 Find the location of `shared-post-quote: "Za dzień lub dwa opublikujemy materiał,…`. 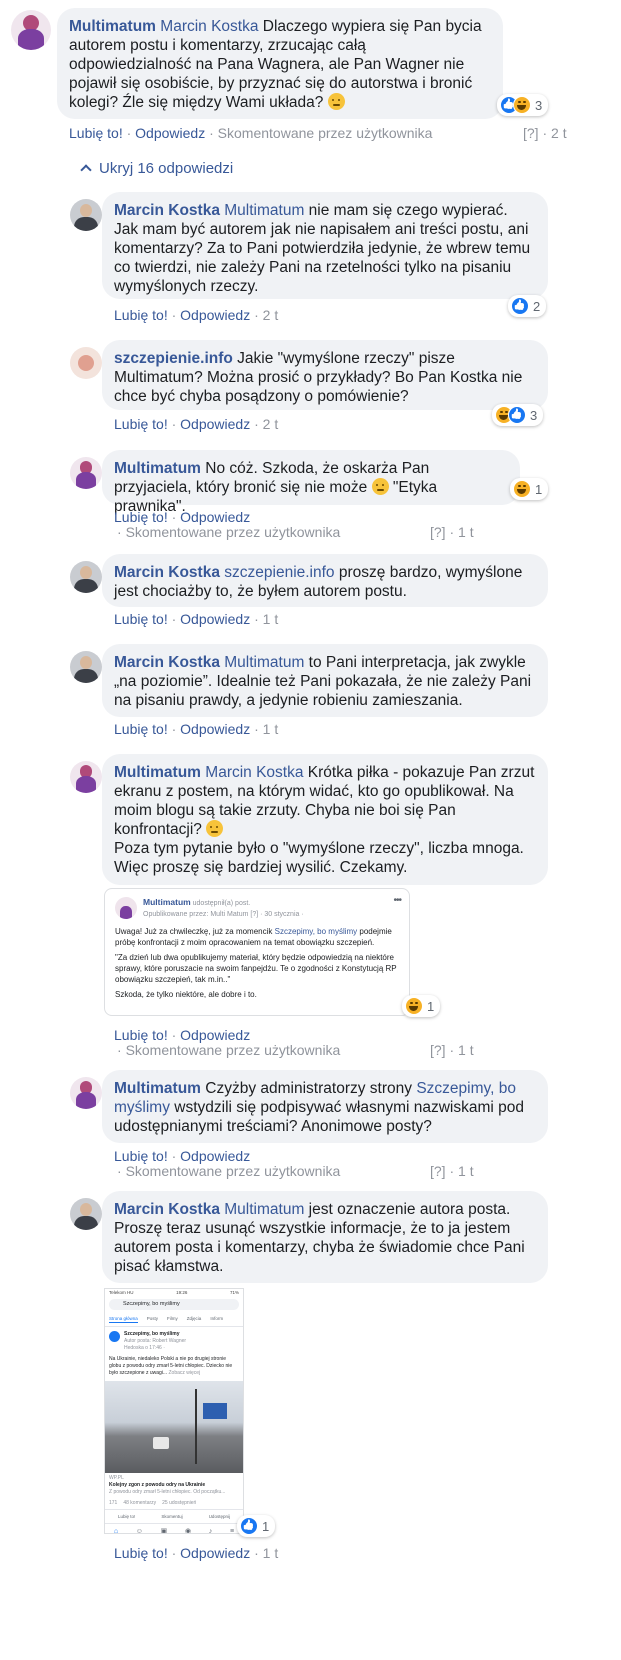

shared-post-quote: "Za dzień lub dwa opublikujemy materiał,… is located at coordinates (256, 968).